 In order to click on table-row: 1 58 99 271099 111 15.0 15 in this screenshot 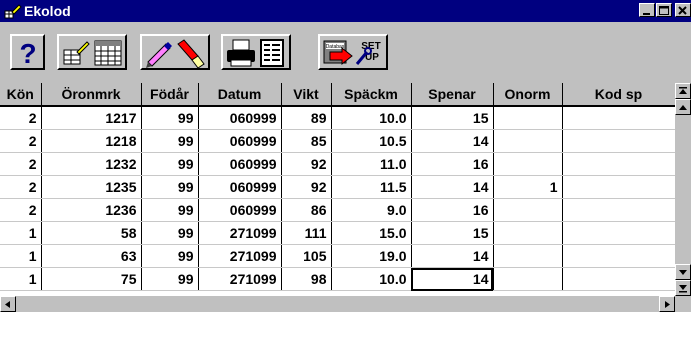, I will do `click(338, 233)`.